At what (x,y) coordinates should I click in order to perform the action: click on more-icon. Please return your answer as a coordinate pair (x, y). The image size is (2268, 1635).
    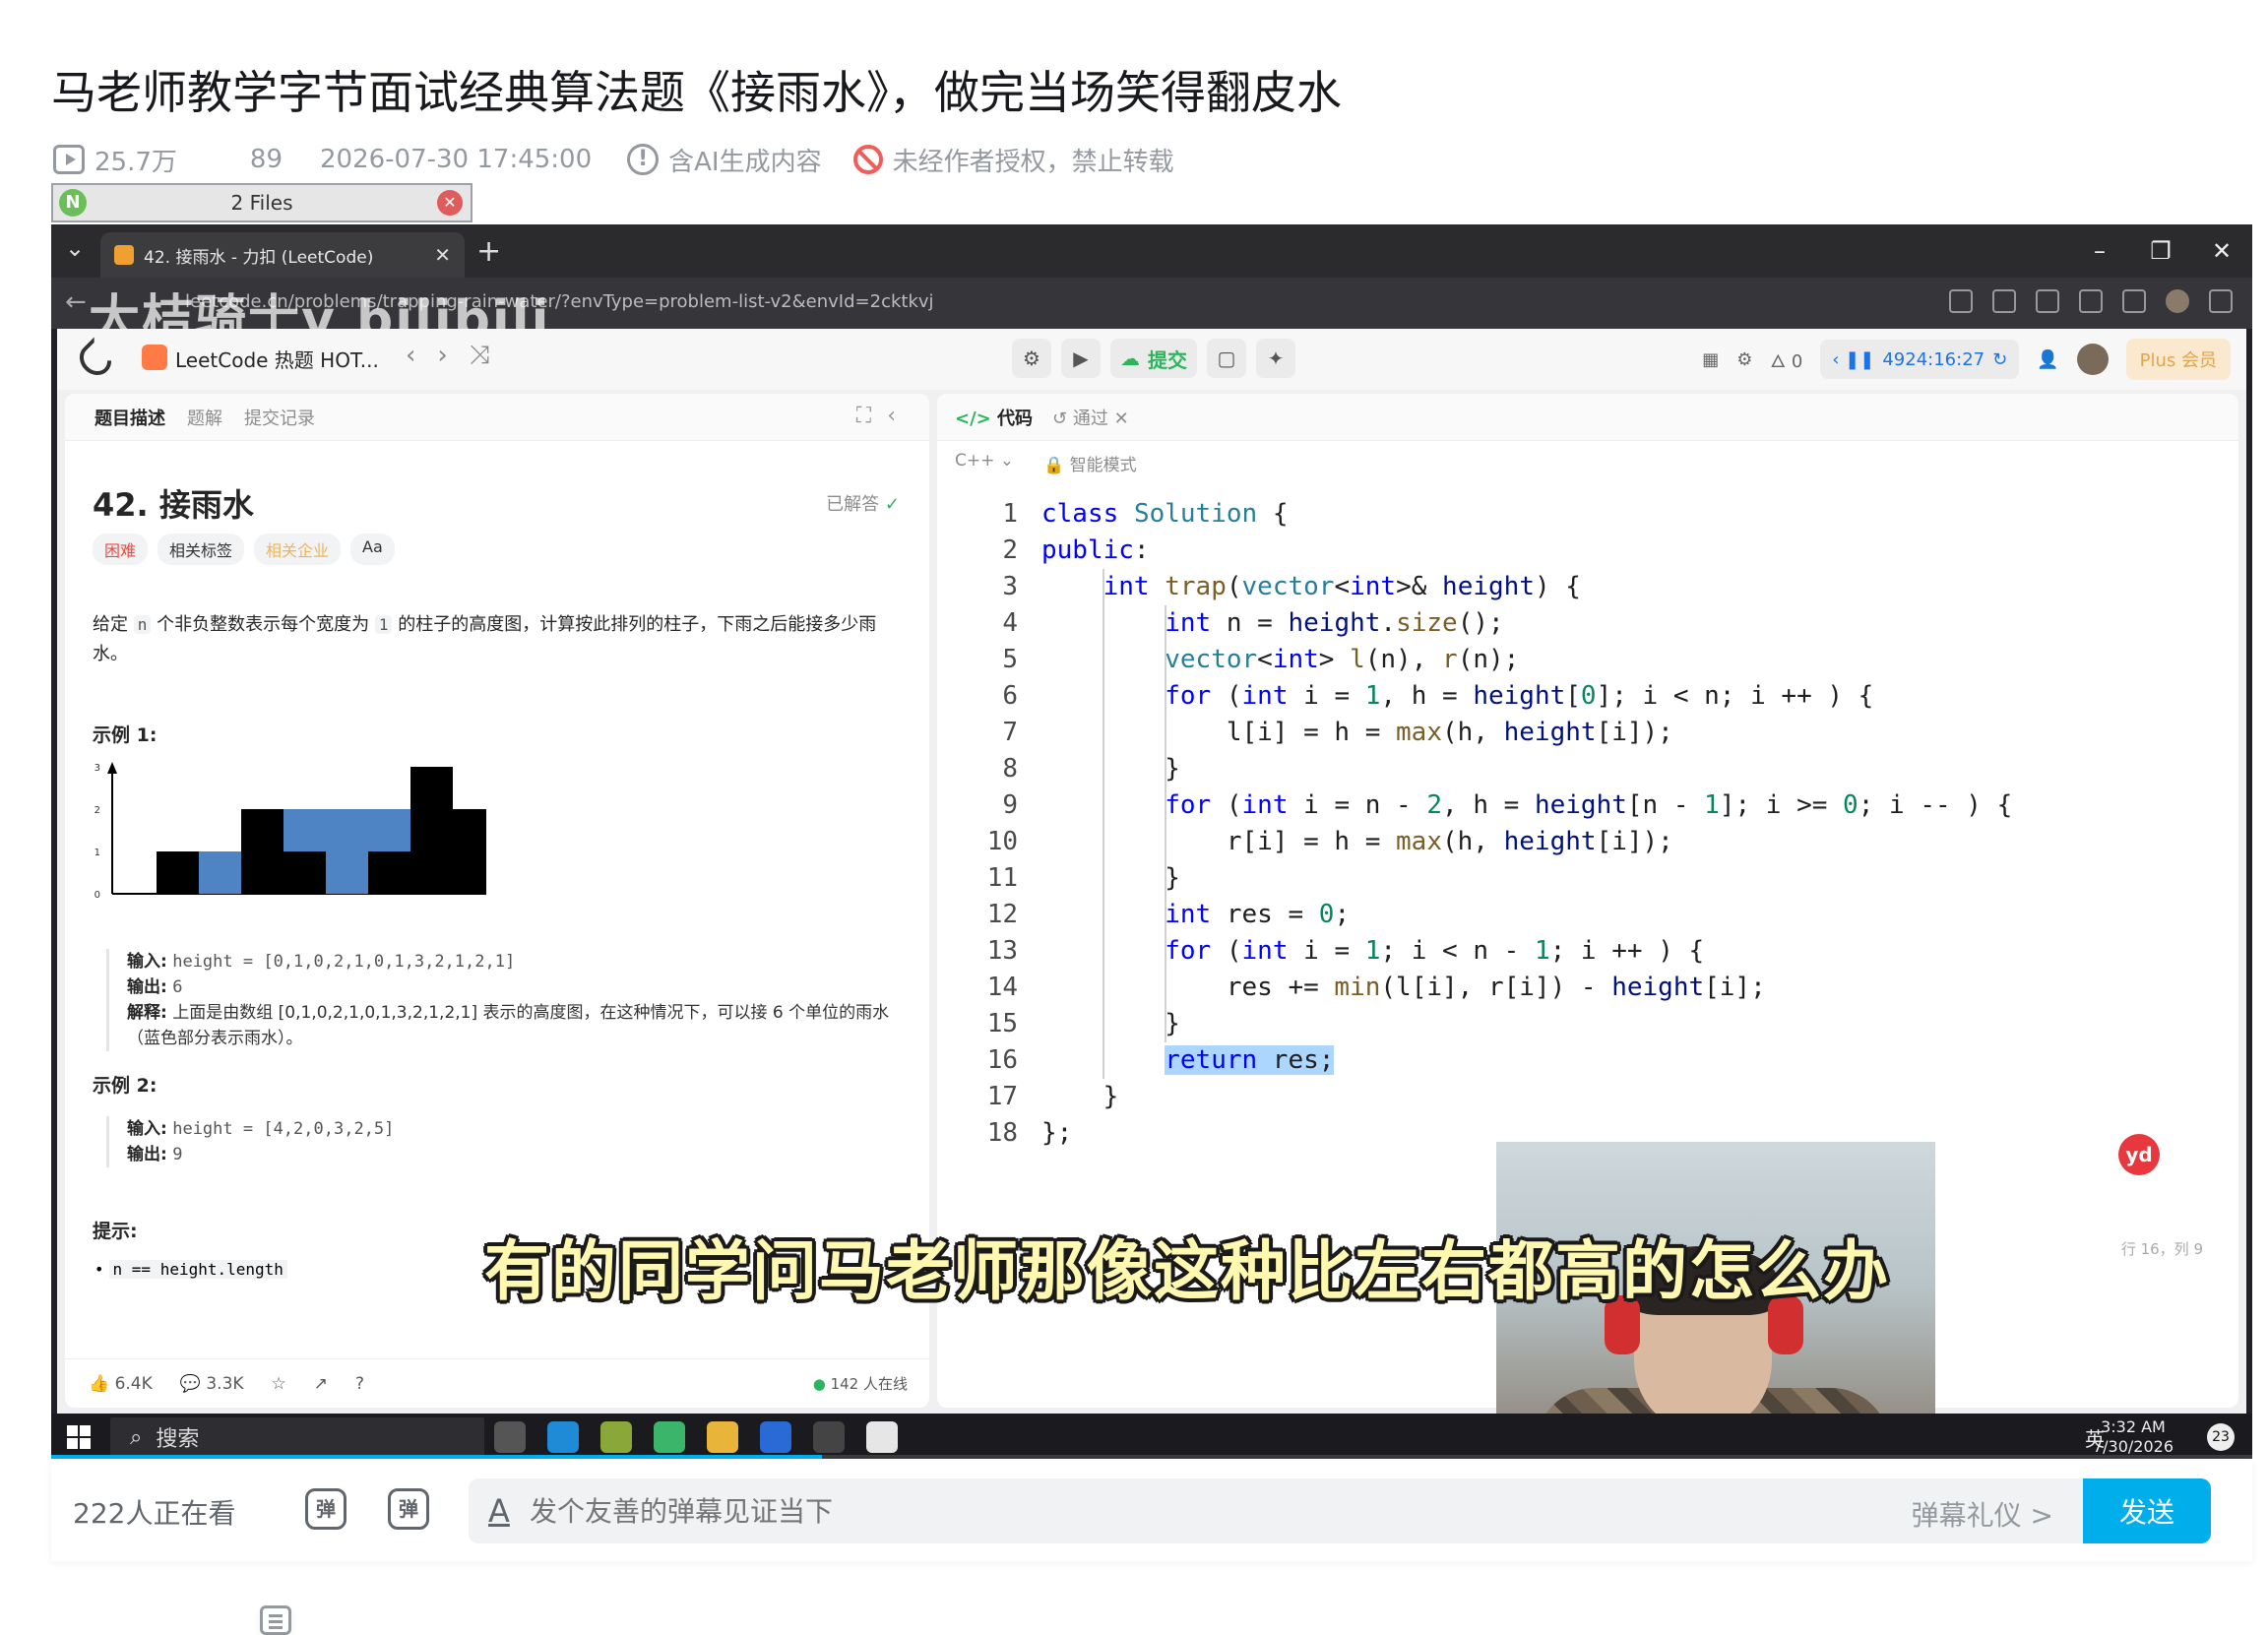
    Looking at the image, I should click on (2221, 301).